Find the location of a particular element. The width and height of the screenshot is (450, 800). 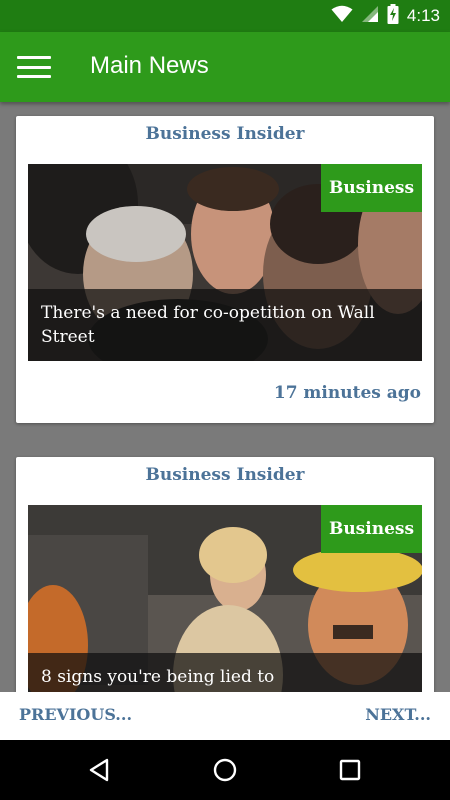

battery-charging-icon is located at coordinates (393, 16).